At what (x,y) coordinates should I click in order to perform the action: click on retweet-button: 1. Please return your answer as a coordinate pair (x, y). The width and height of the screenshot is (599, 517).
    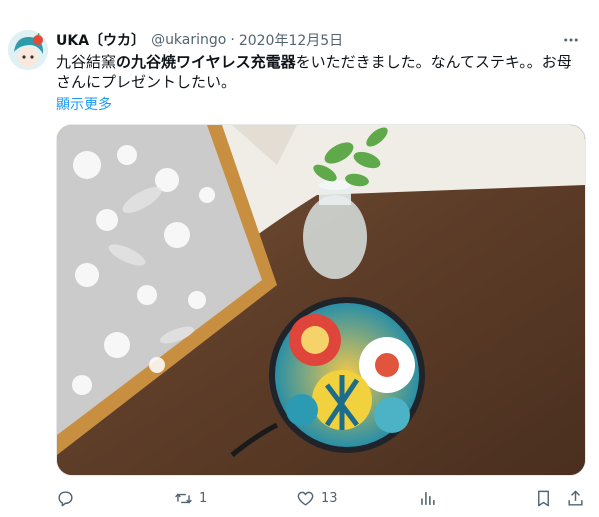
    Looking at the image, I should click on (190, 498).